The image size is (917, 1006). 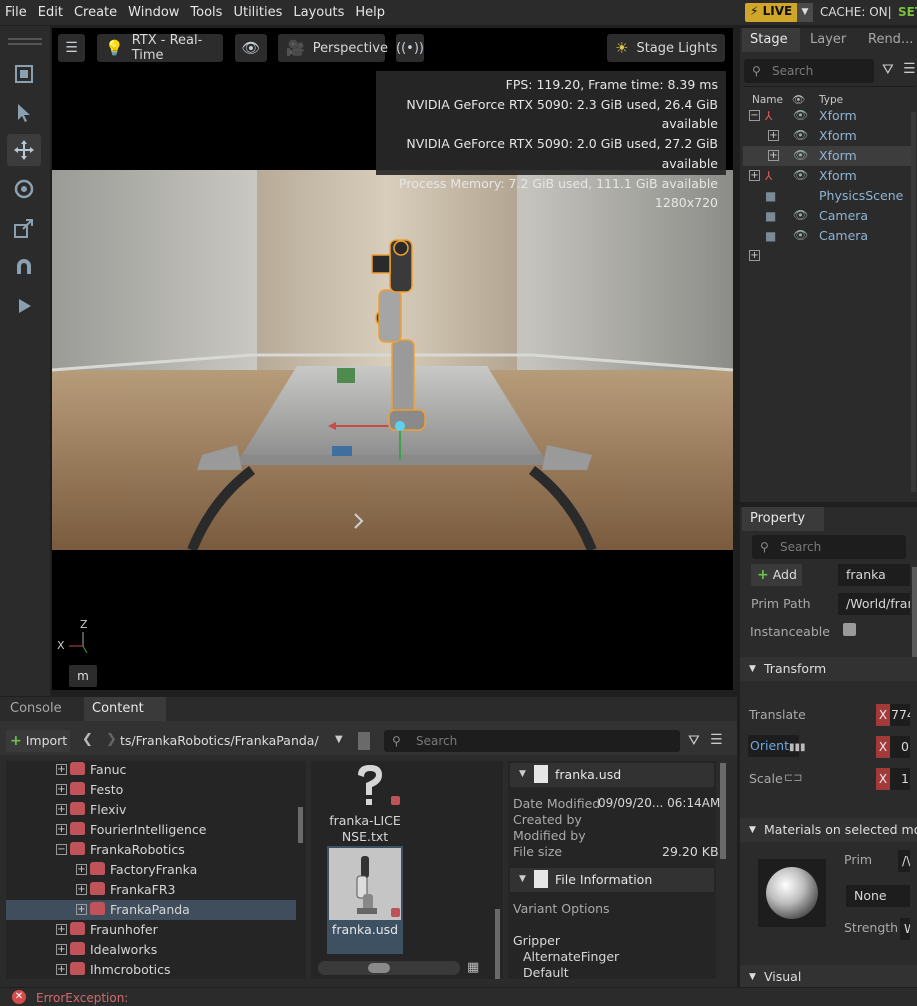 I want to click on menu-edit: Edit, so click(x=51, y=12).